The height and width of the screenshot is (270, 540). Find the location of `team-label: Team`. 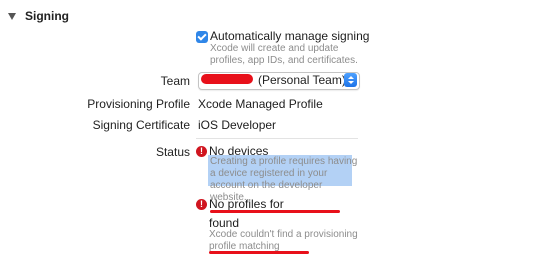

team-label: Team is located at coordinates (175, 81).